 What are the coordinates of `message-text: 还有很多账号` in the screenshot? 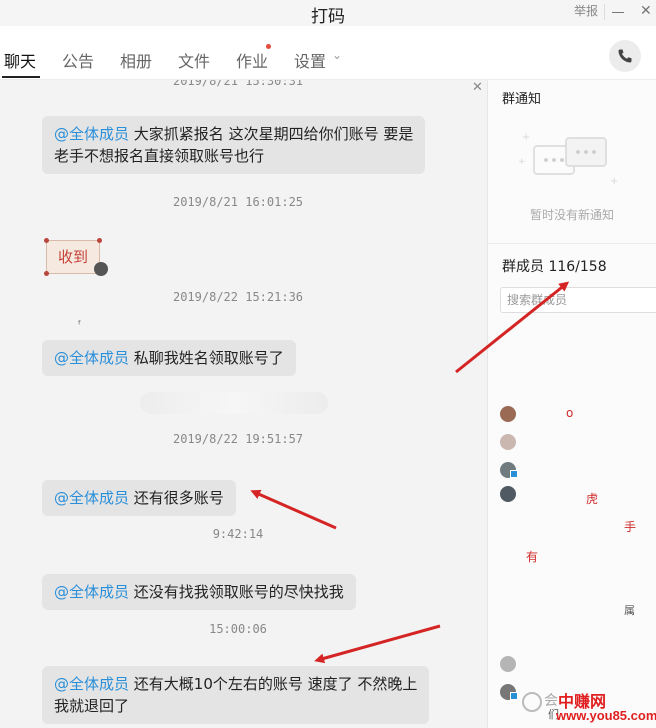 It's located at (178, 498).